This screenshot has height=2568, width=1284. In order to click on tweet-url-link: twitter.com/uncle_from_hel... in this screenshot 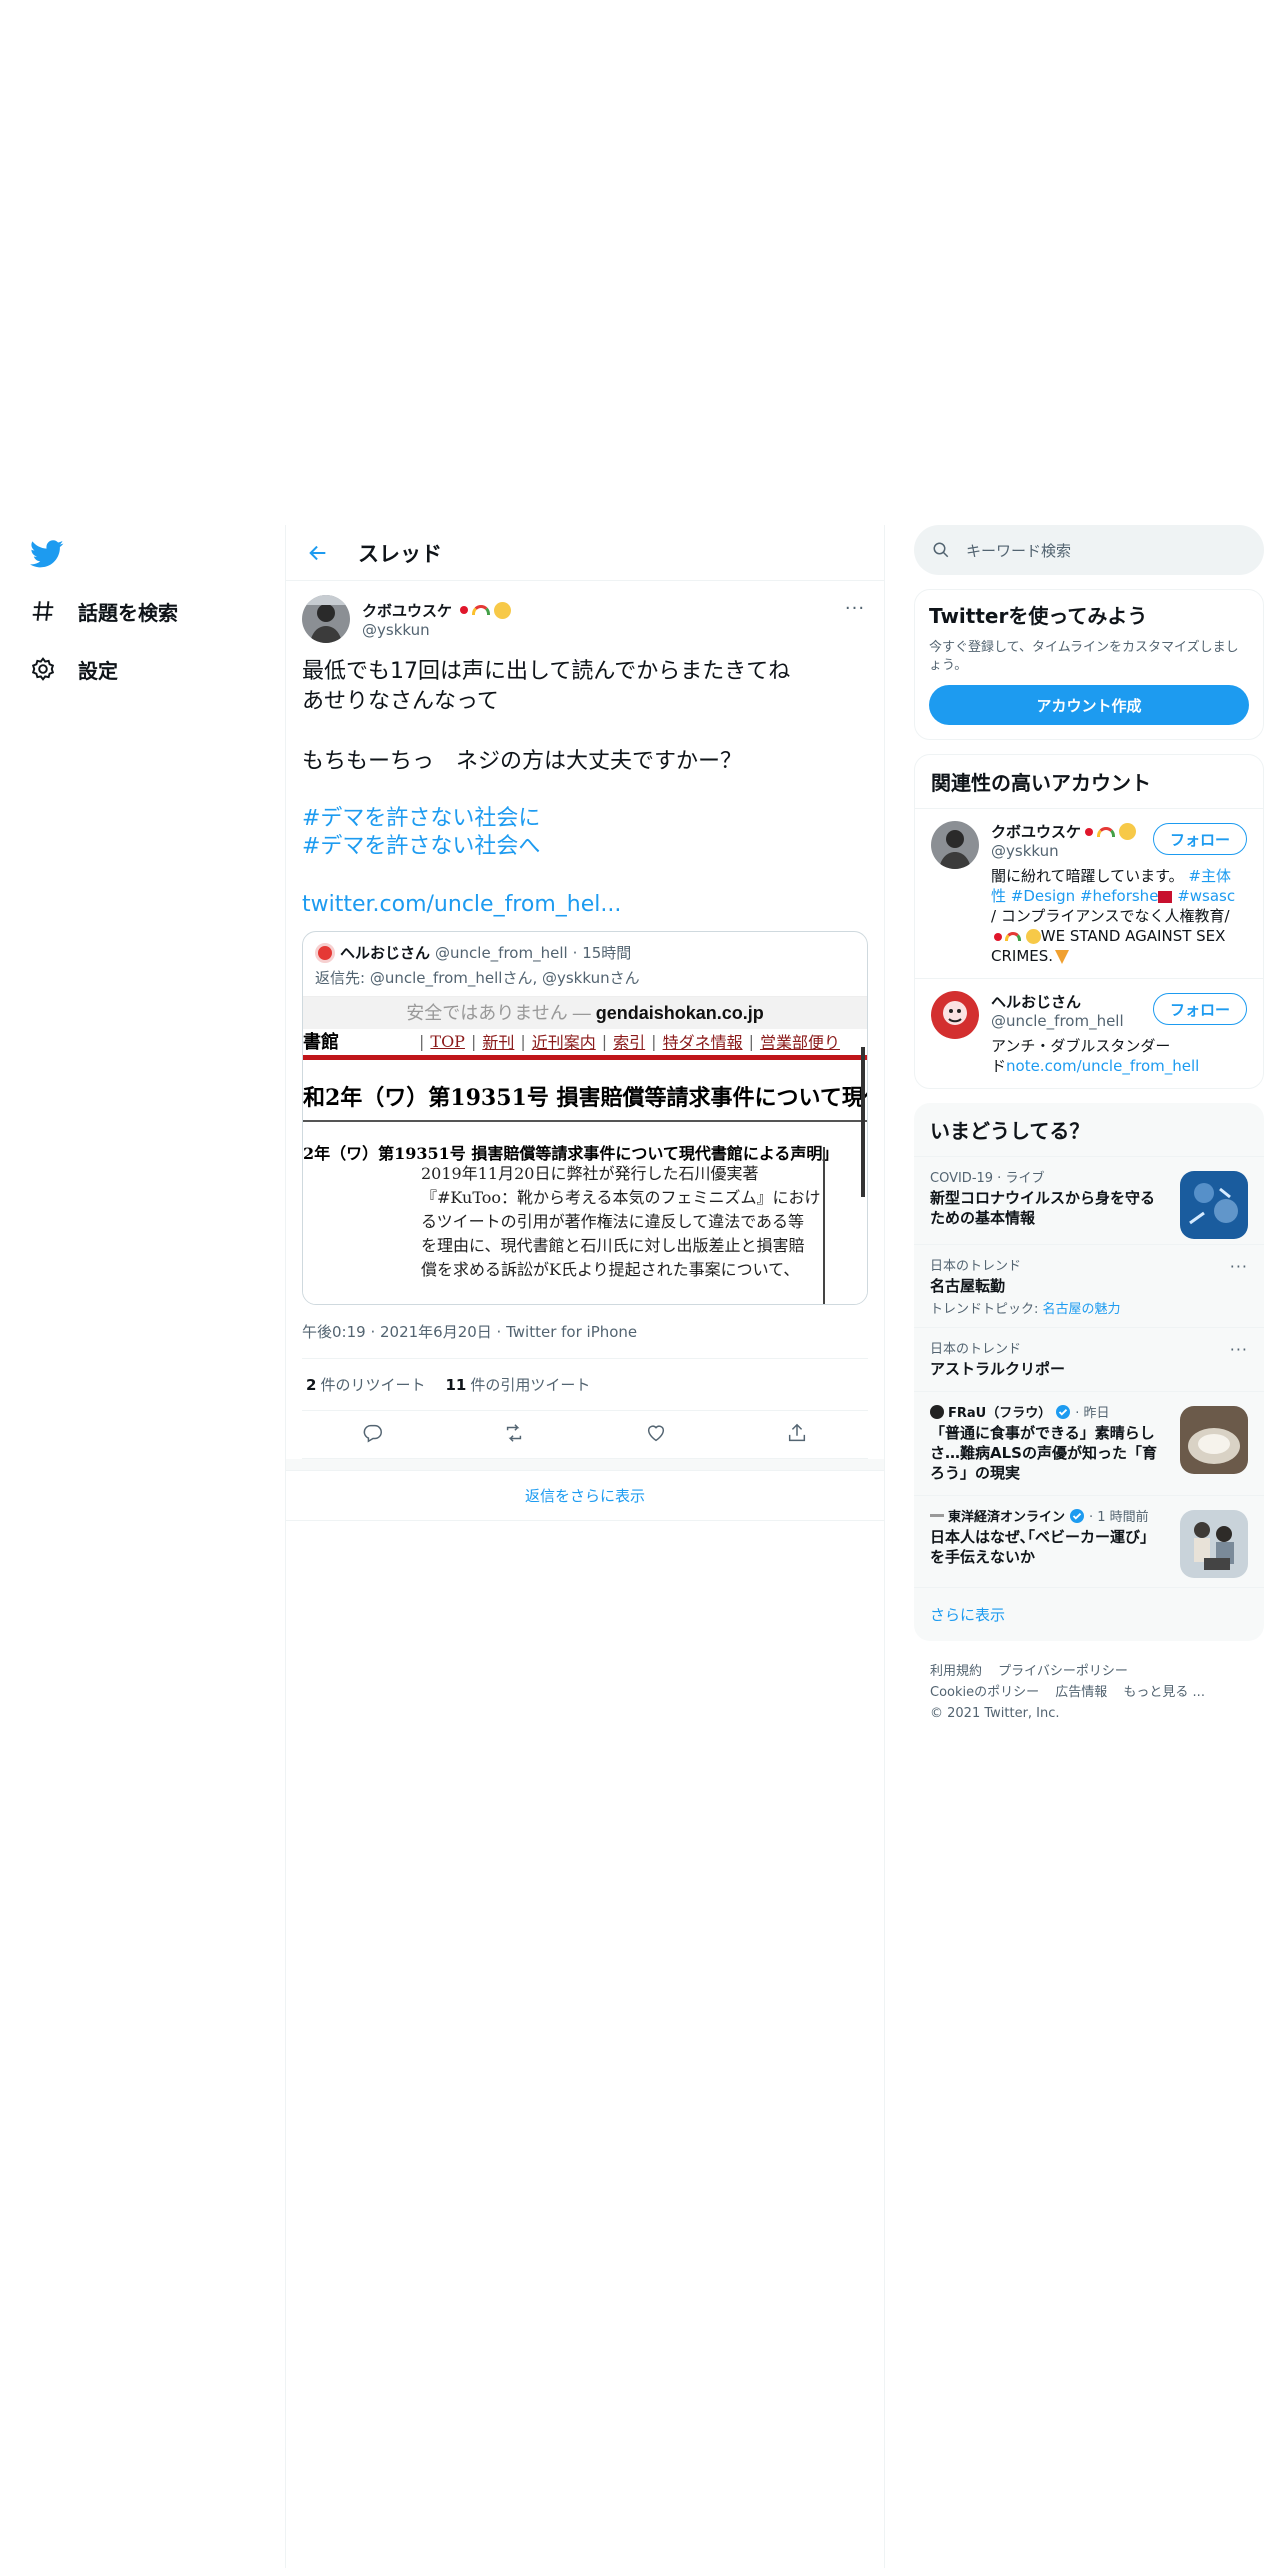, I will do `click(585, 905)`.